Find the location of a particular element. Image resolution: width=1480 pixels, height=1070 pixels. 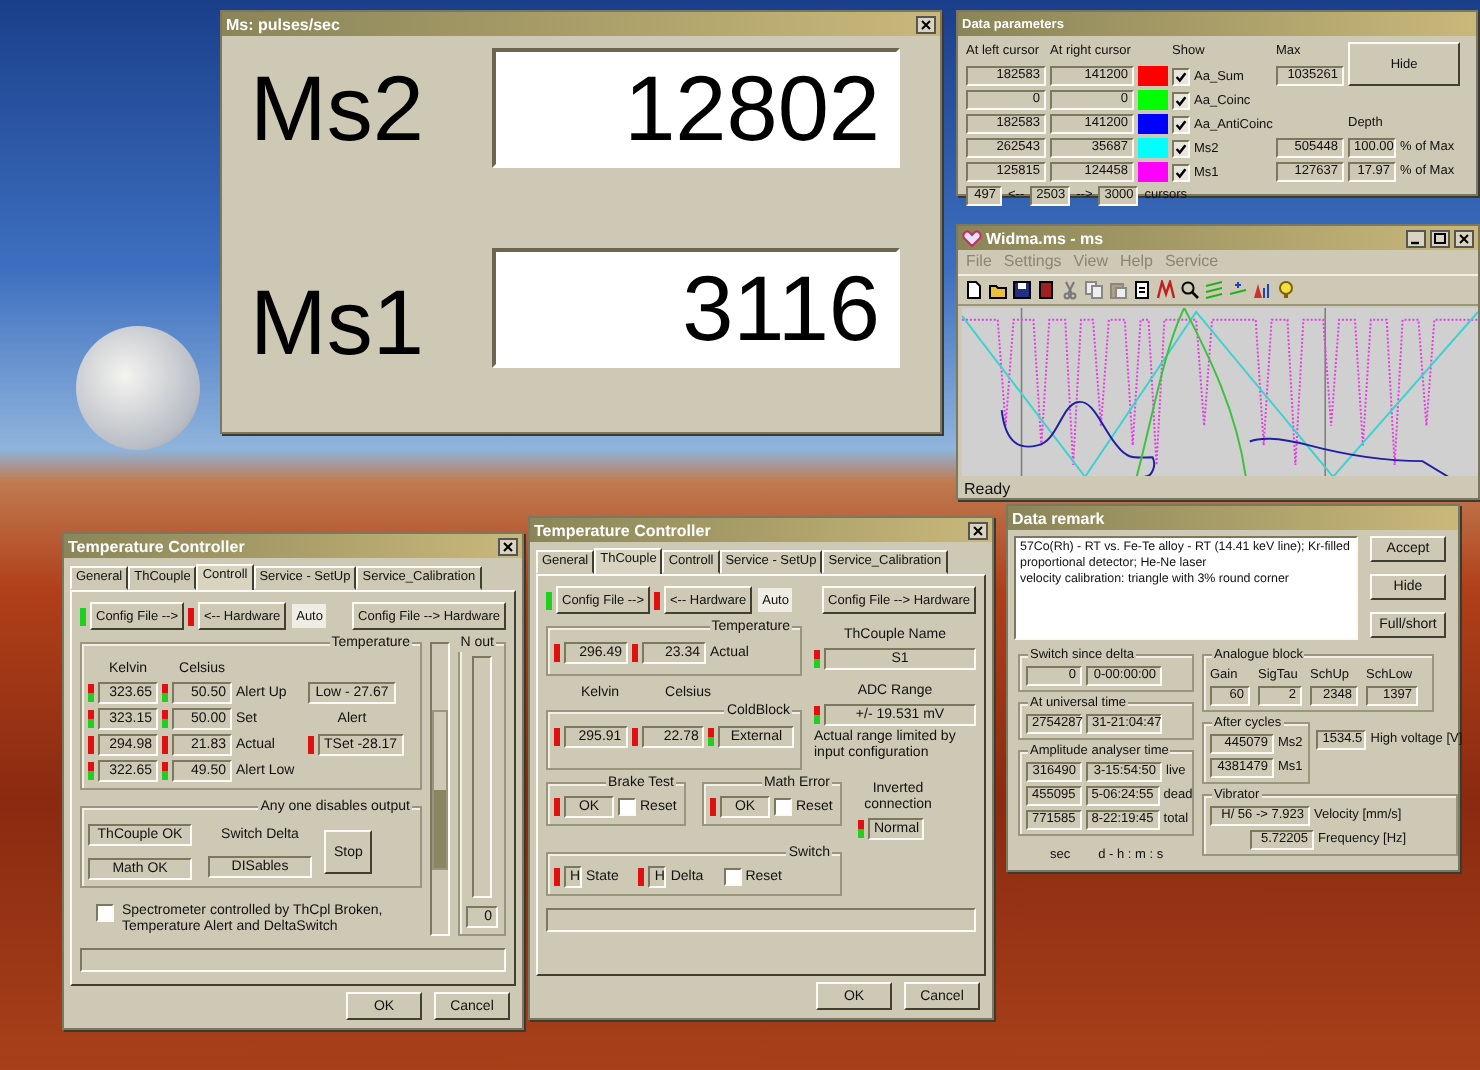

counter-value-field: 3116 is located at coordinates (696, 308).